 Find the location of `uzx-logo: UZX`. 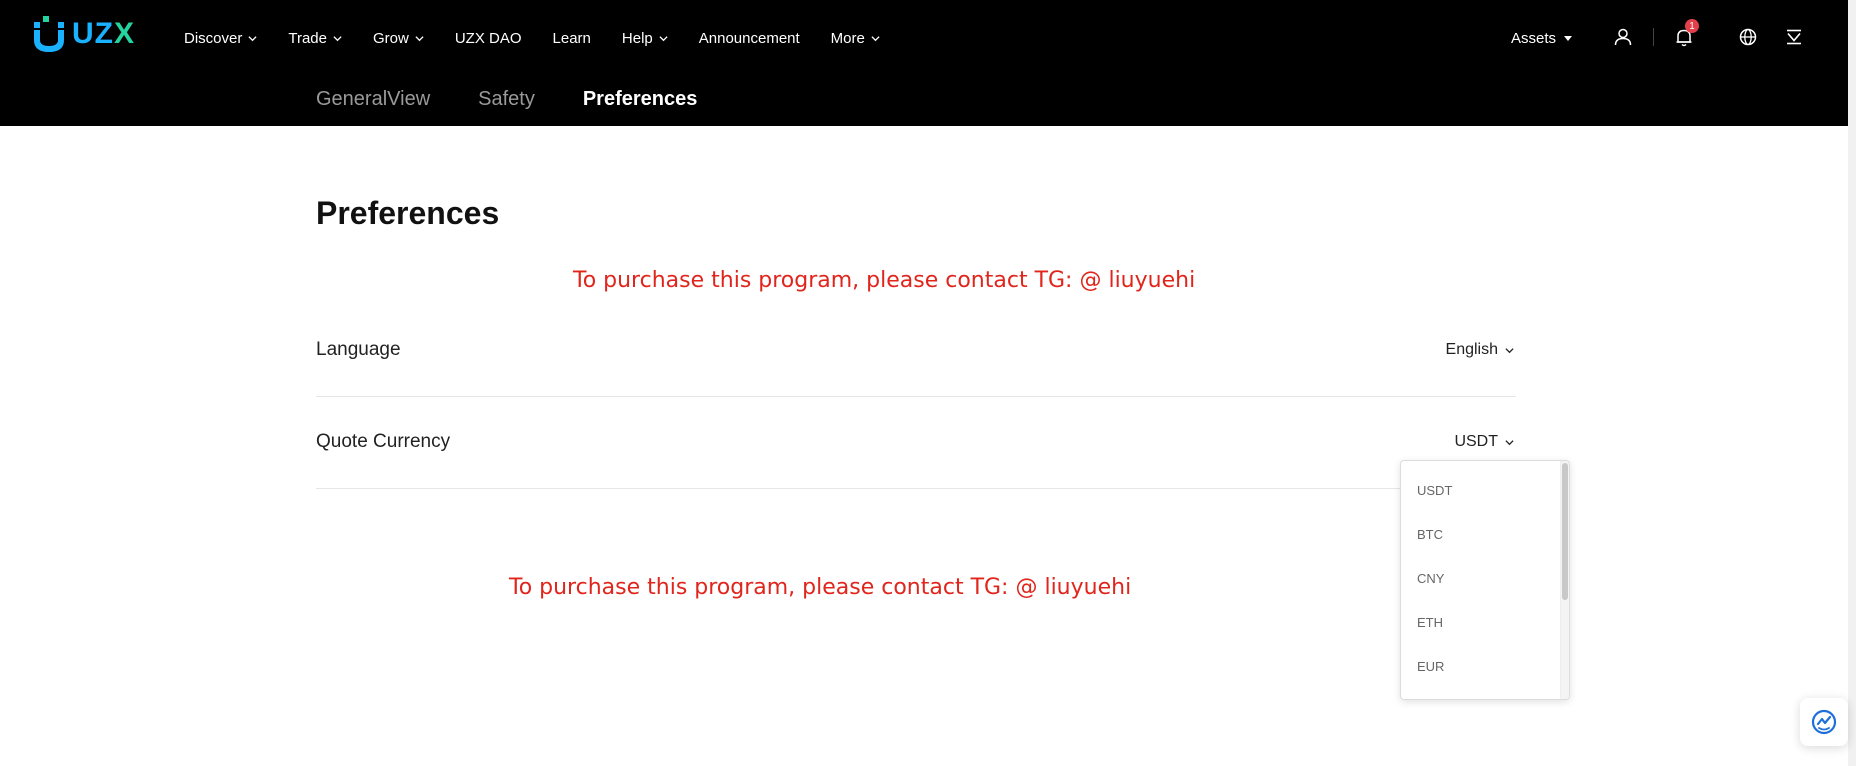

uzx-logo: UZX is located at coordinates (83, 34).